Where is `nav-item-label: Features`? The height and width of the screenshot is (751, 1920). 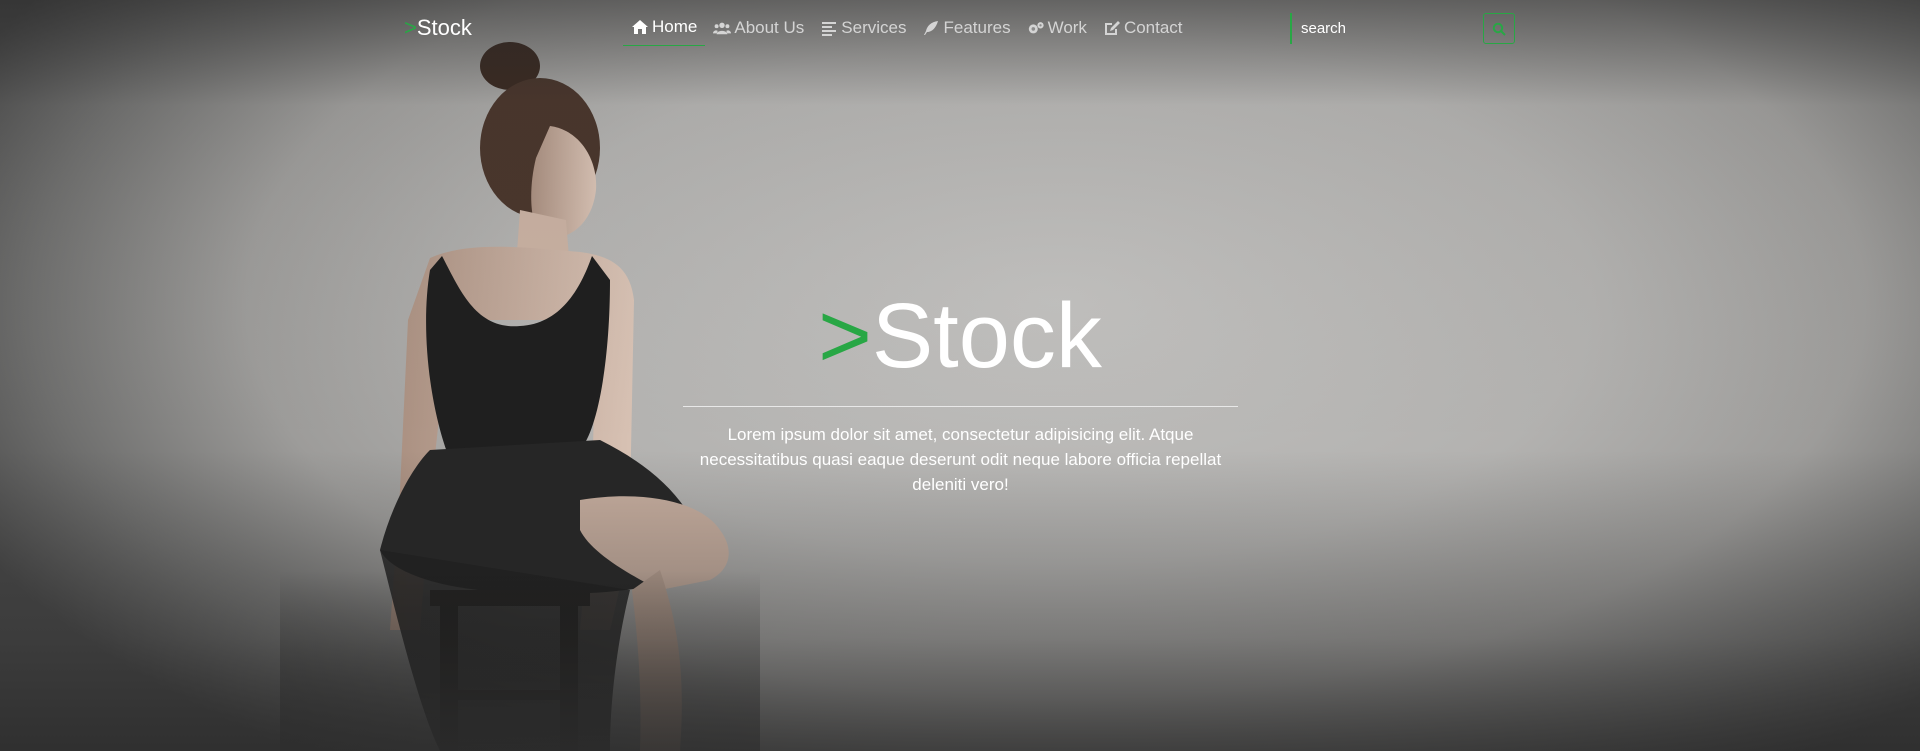
nav-item-label: Features is located at coordinates (977, 27).